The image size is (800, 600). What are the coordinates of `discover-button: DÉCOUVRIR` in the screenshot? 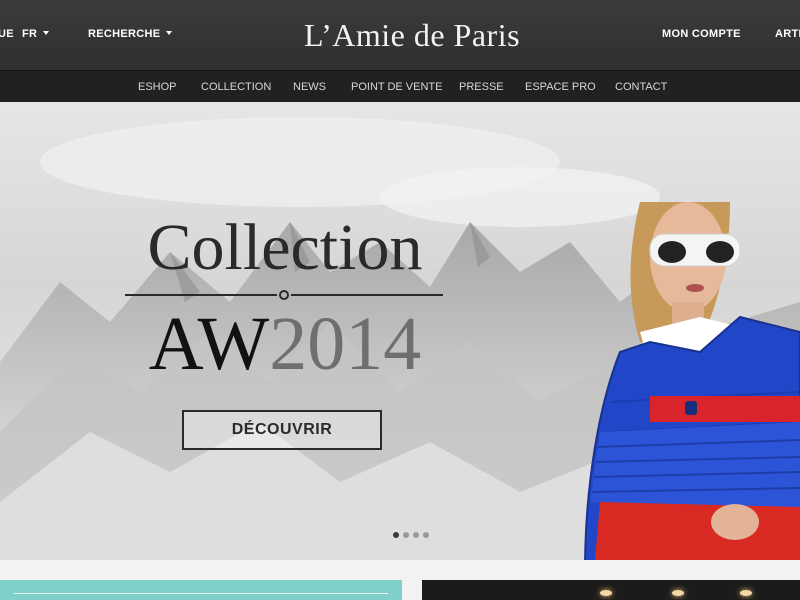 It's located at (282, 430).